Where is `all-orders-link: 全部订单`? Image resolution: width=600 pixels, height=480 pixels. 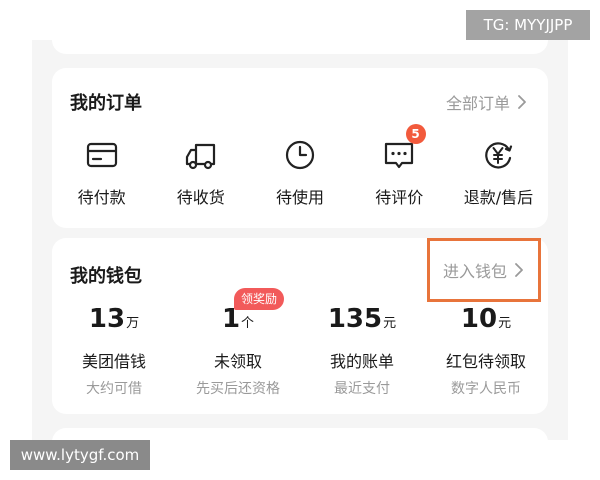 all-orders-link: 全部订单 is located at coordinates (487, 102).